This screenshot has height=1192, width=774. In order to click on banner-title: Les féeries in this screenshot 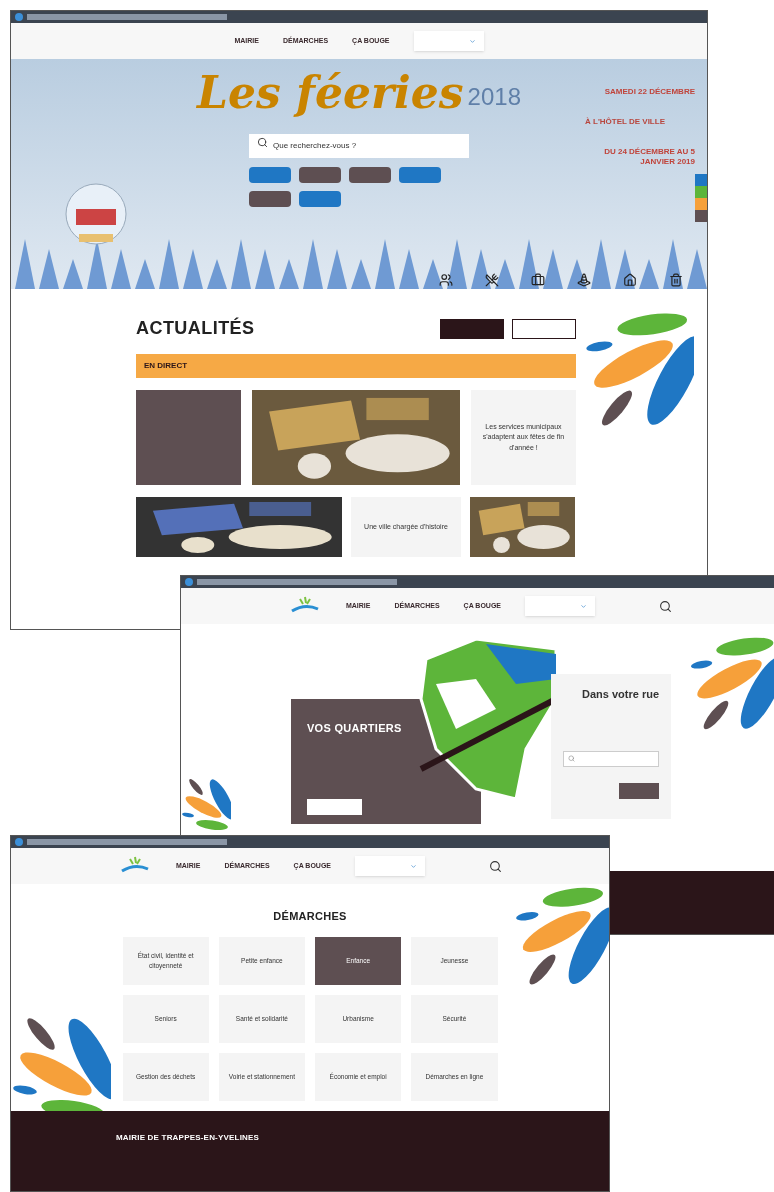, I will do `click(330, 93)`.